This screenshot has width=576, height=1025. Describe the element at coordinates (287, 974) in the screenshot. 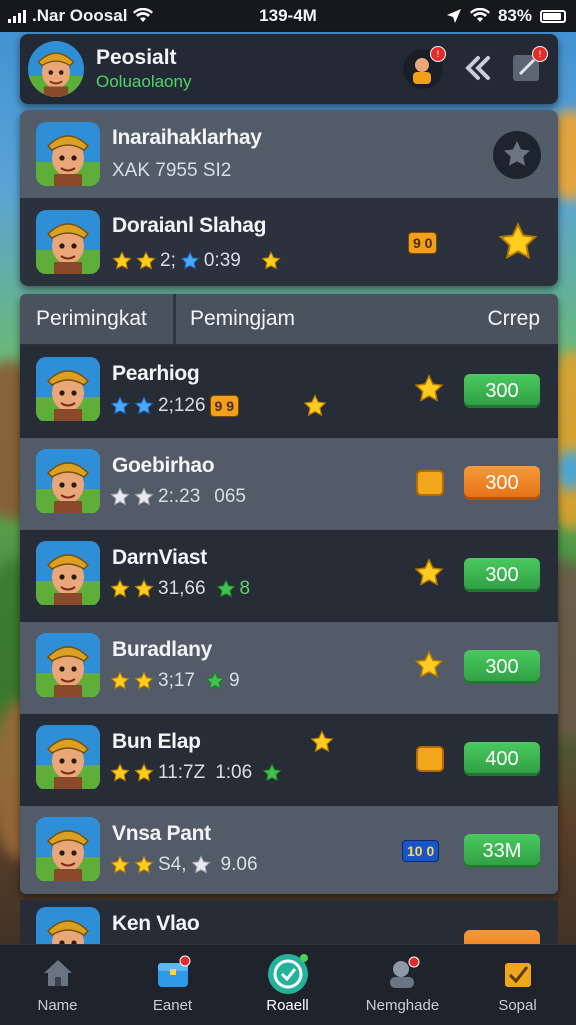

I see `social-icon` at that location.